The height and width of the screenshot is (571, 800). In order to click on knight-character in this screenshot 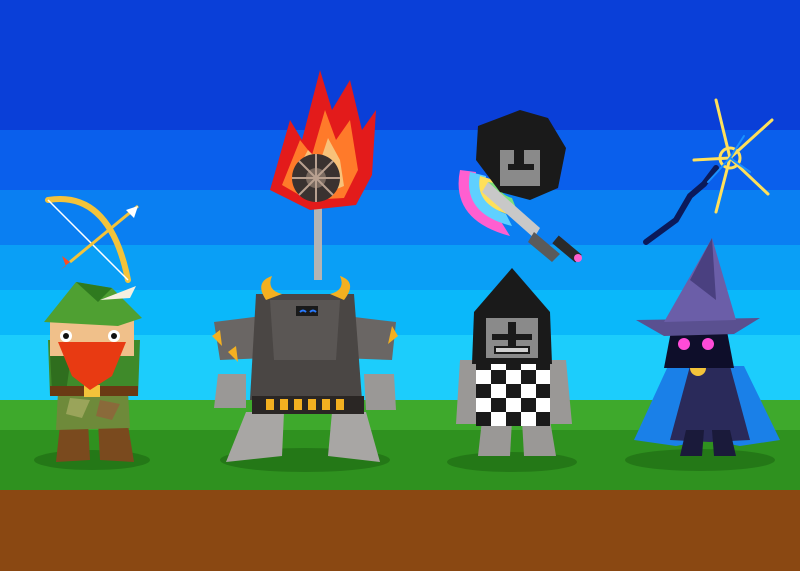, I will do `click(514, 362)`.